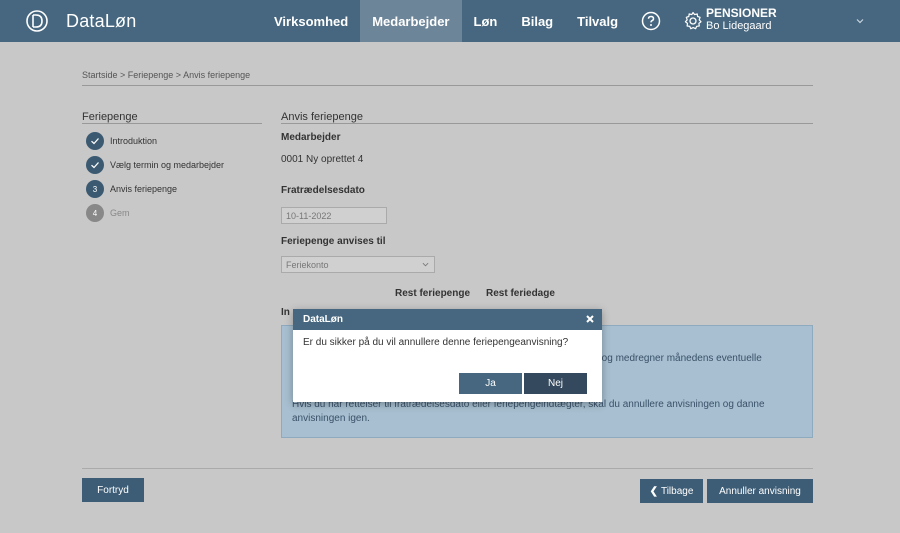 The width and height of the screenshot is (900, 533). I want to click on column-header-rest-feriedage: Rest feriedage, so click(520, 293).